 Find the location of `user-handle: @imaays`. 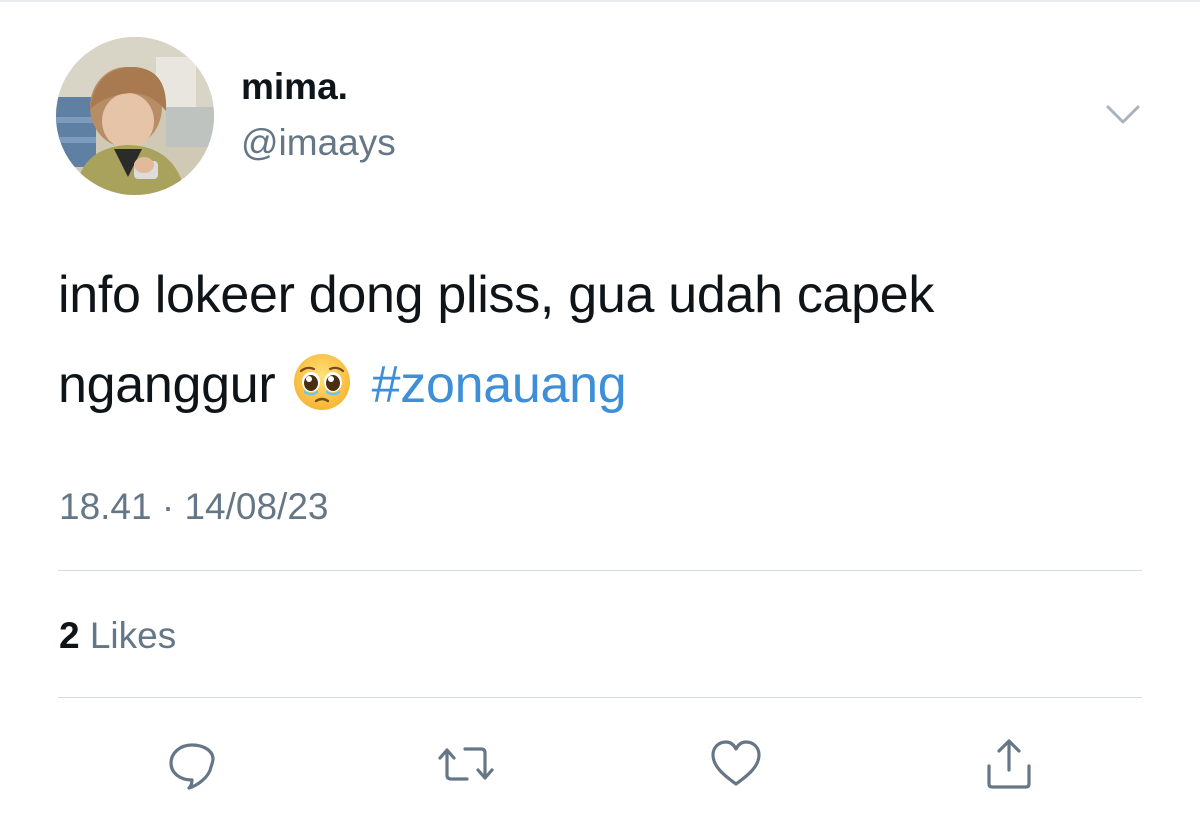

user-handle: @imaays is located at coordinates (318, 143).